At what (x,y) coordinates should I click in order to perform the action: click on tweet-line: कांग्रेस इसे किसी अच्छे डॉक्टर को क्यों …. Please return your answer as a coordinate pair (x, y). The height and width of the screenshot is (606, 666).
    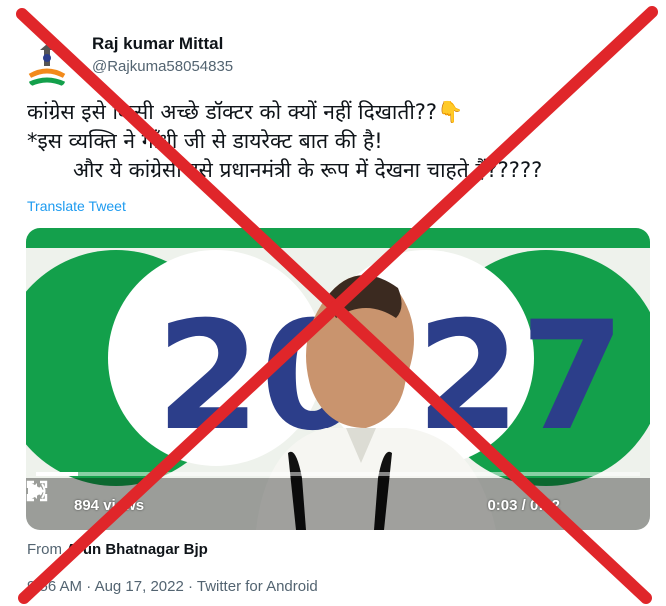
    Looking at the image, I should click on (245, 112).